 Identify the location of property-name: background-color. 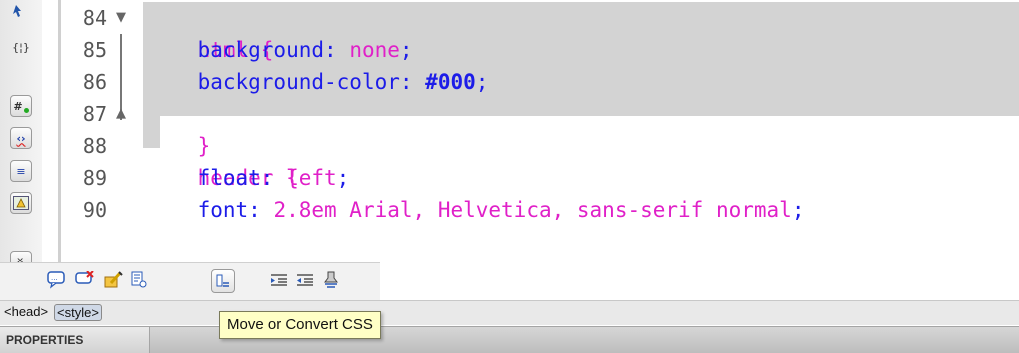
(298, 82).